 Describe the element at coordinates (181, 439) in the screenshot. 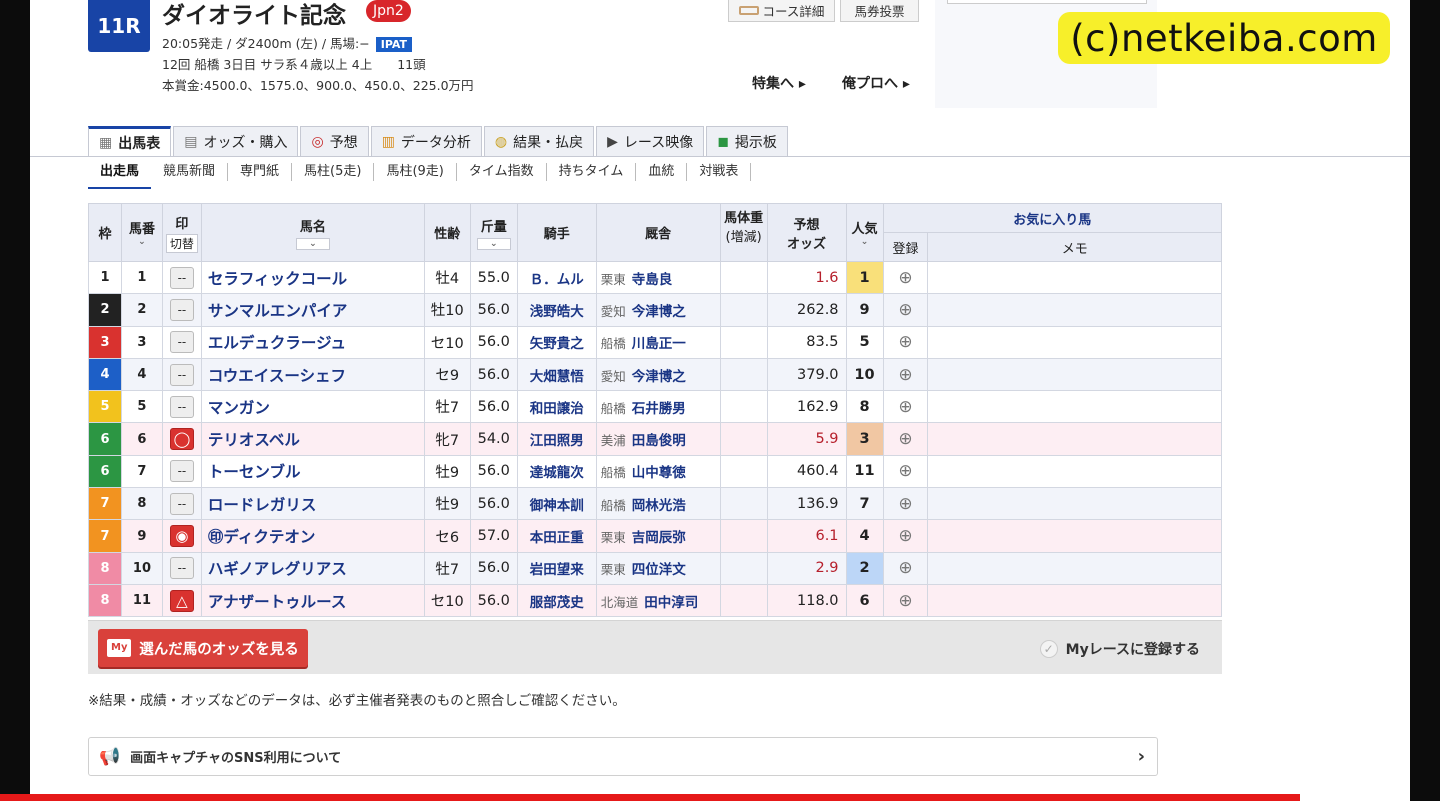

I see `mark-button: ◯` at that location.